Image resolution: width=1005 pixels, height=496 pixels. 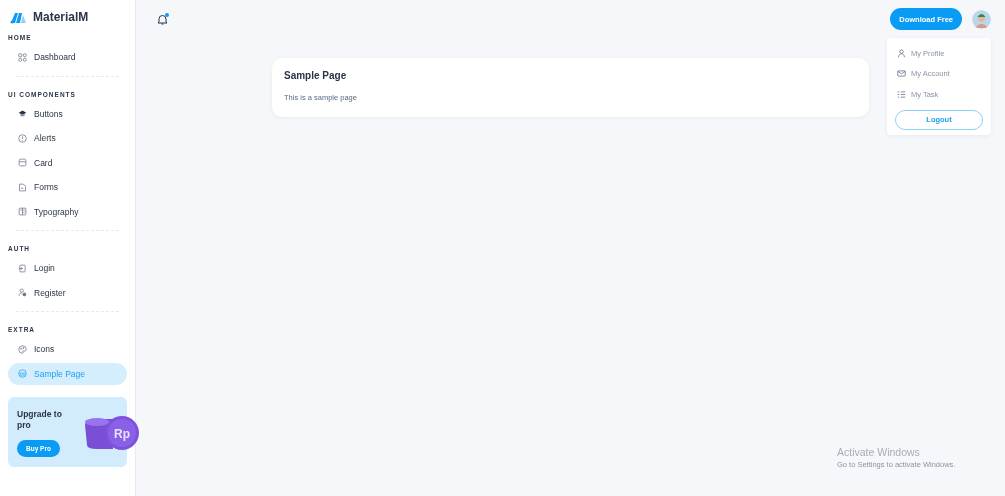 I want to click on sidebar-item: Forms, so click(x=67, y=187).